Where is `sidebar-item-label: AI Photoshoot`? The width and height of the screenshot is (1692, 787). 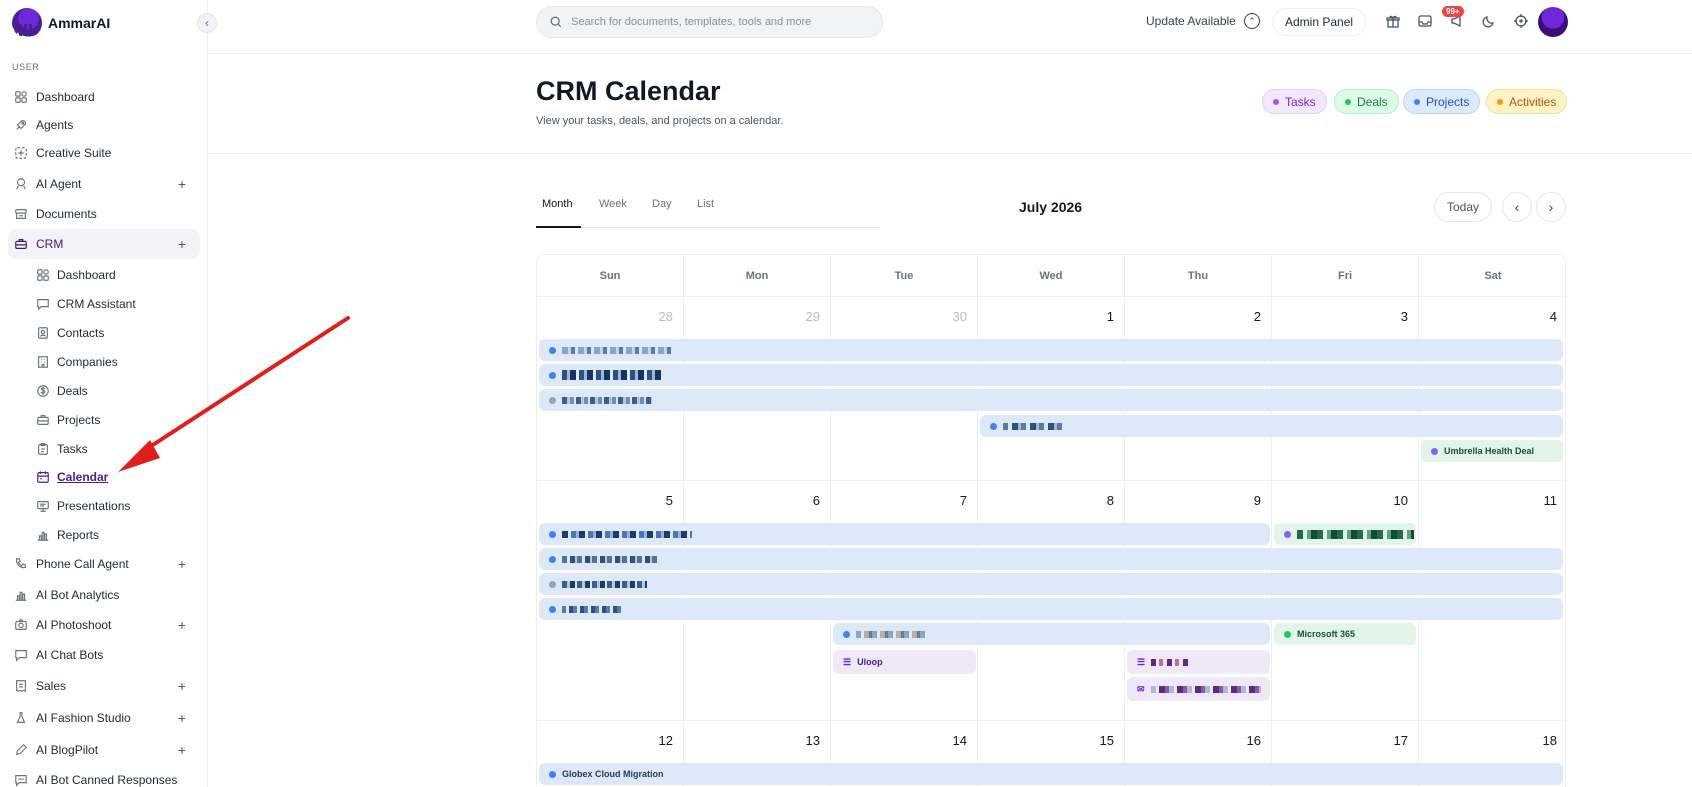
sidebar-item-label: AI Photoshoot is located at coordinates (74, 625).